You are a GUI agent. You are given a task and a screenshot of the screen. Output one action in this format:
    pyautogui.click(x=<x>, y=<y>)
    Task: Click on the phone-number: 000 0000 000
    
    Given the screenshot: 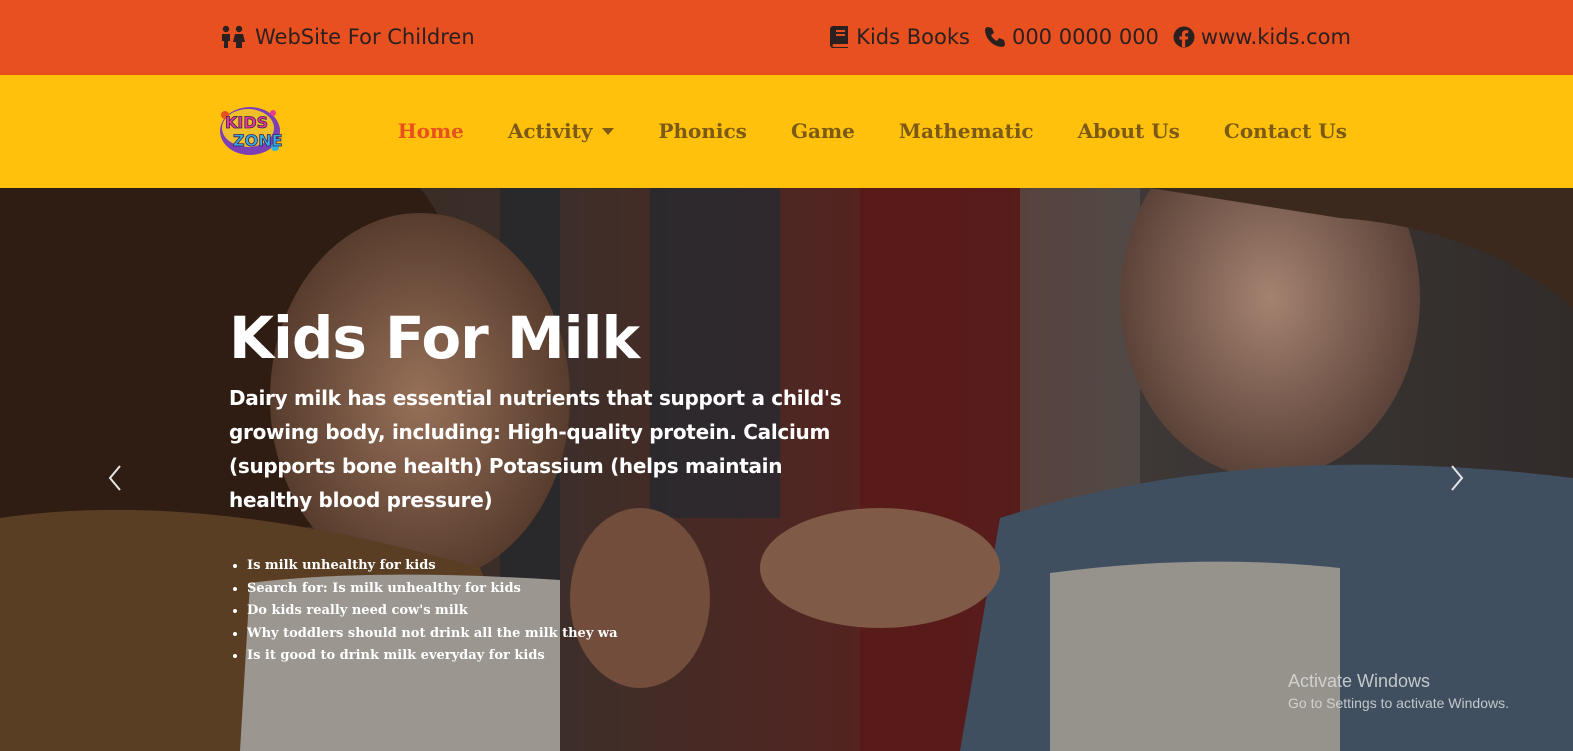 What is the action you would take?
    pyautogui.click(x=1085, y=37)
    